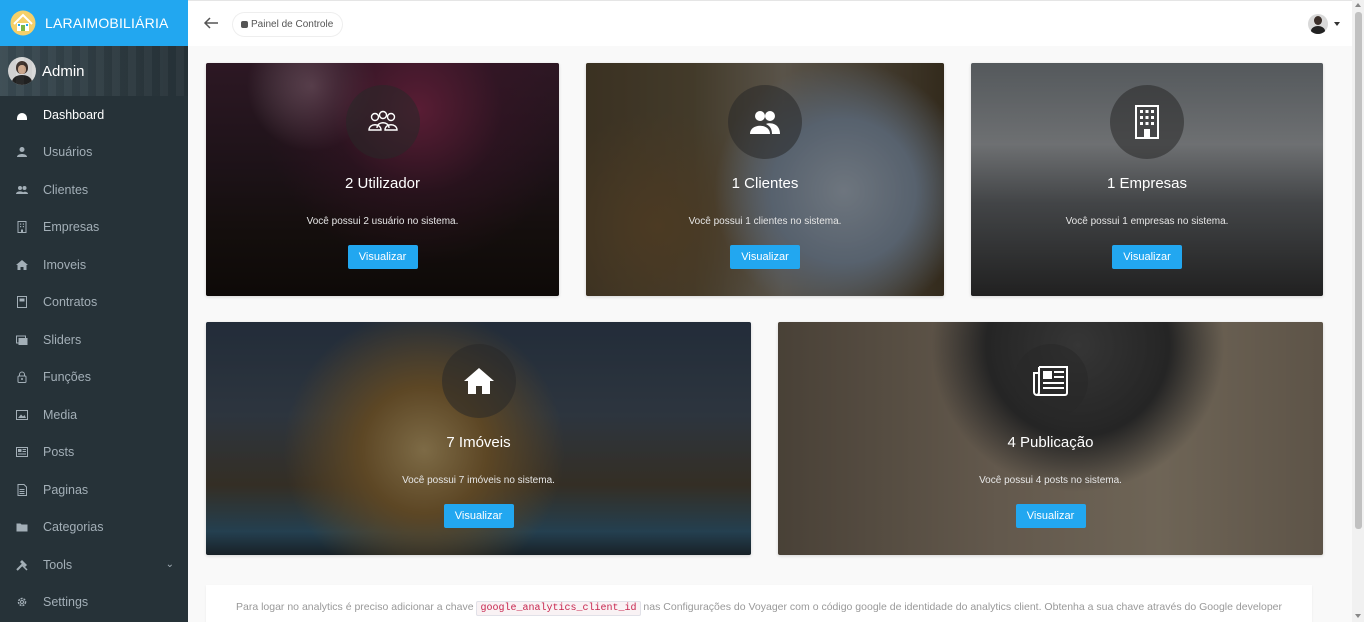 The width and height of the screenshot is (1364, 622). Describe the element at coordinates (478, 480) in the screenshot. I see `card-description: Você possui 7 imóveis no sistema.` at that location.